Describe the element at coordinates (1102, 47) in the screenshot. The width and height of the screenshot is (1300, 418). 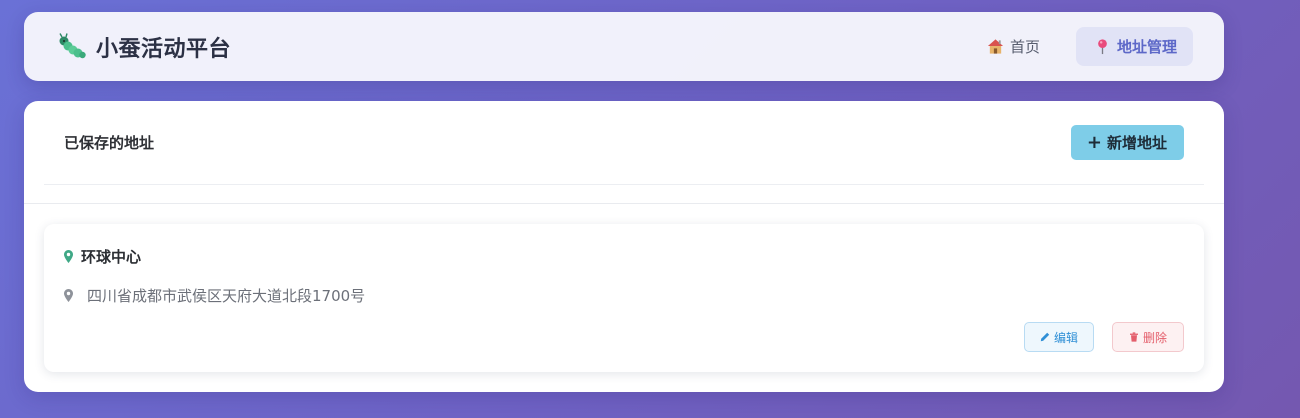
I see `map-pin-icon` at that location.